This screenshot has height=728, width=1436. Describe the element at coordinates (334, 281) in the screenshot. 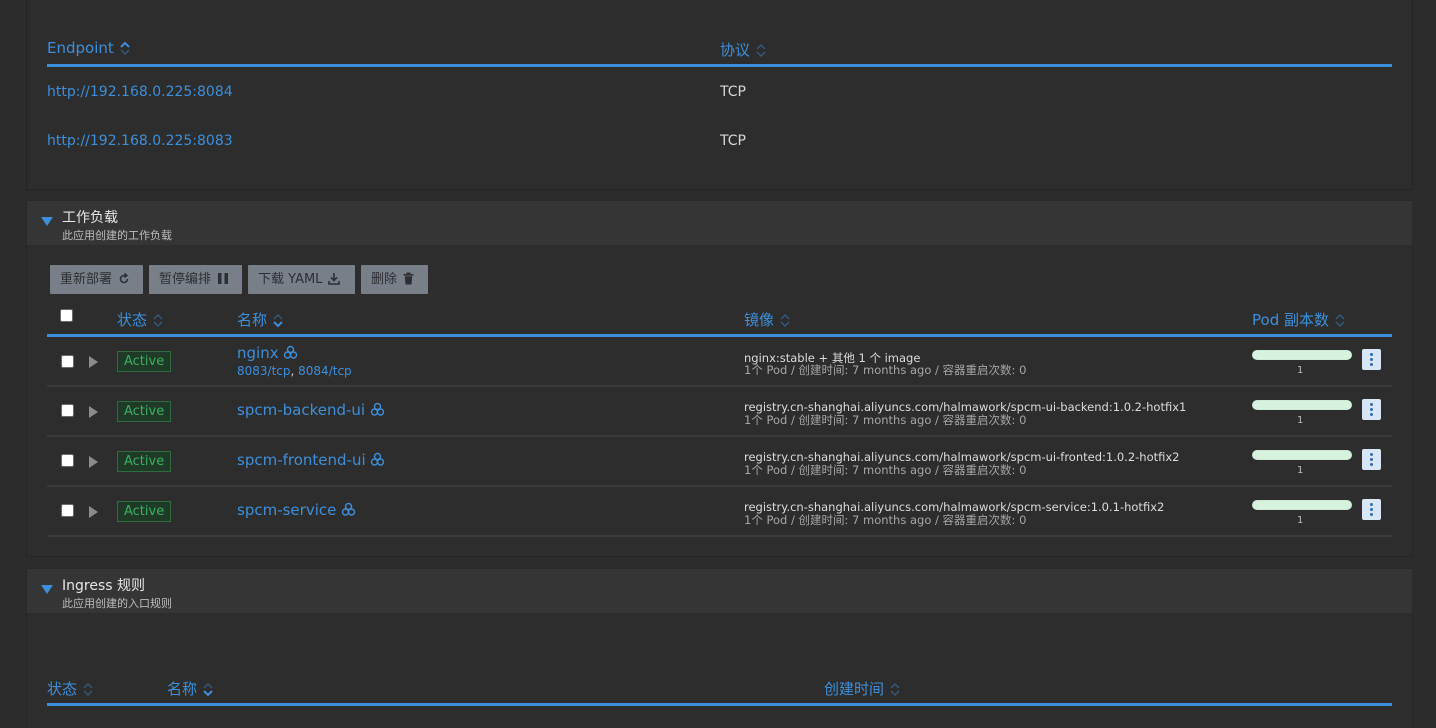

I see `download-icon` at that location.